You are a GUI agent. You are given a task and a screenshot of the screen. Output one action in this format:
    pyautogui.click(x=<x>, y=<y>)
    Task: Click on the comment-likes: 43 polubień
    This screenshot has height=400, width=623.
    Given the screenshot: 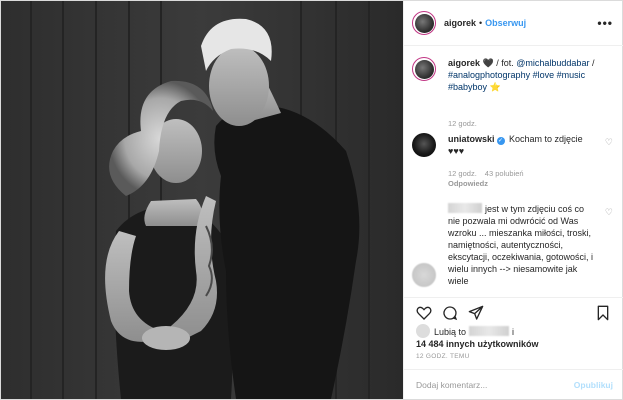 What is the action you would take?
    pyautogui.click(x=504, y=173)
    